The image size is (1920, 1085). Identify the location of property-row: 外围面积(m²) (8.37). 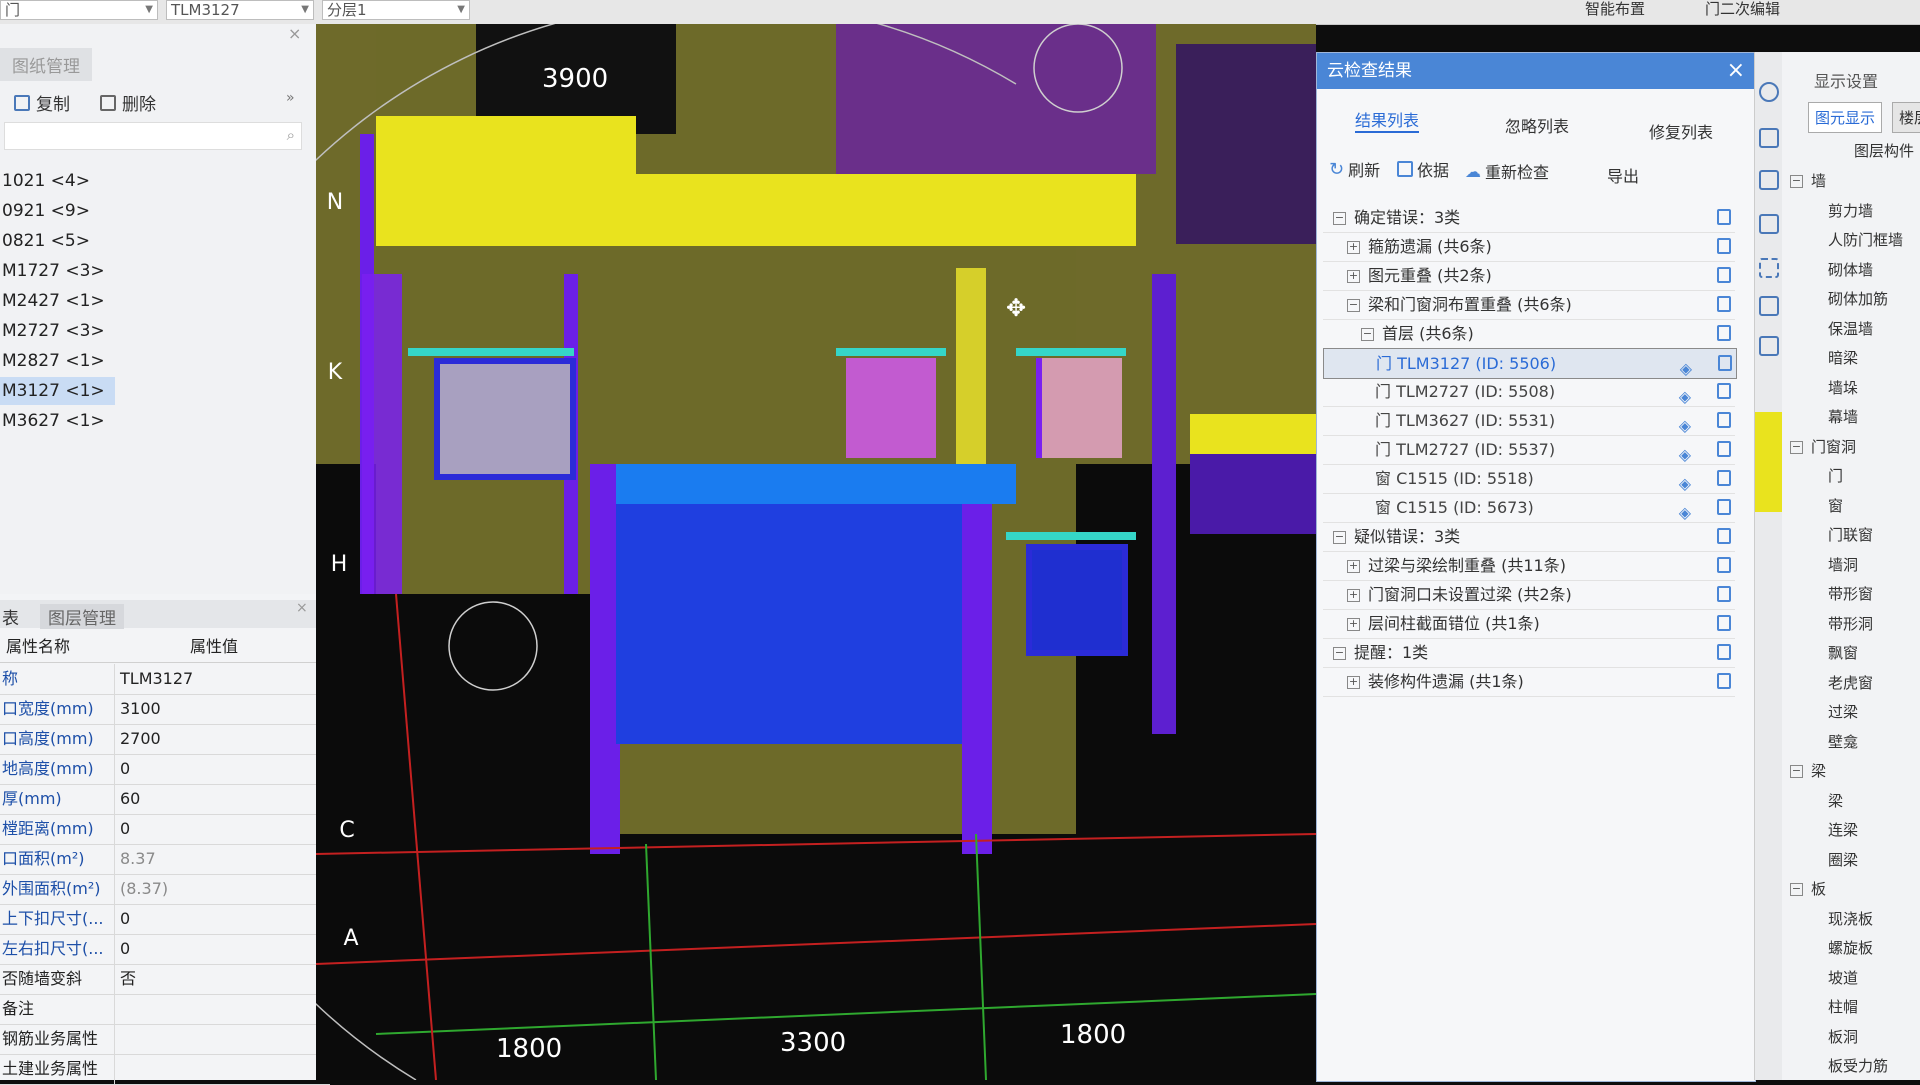
(165, 889).